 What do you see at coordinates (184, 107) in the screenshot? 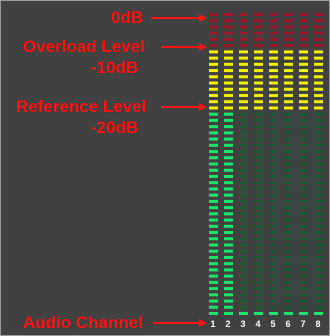
I see `reference-level-arrow` at bounding box center [184, 107].